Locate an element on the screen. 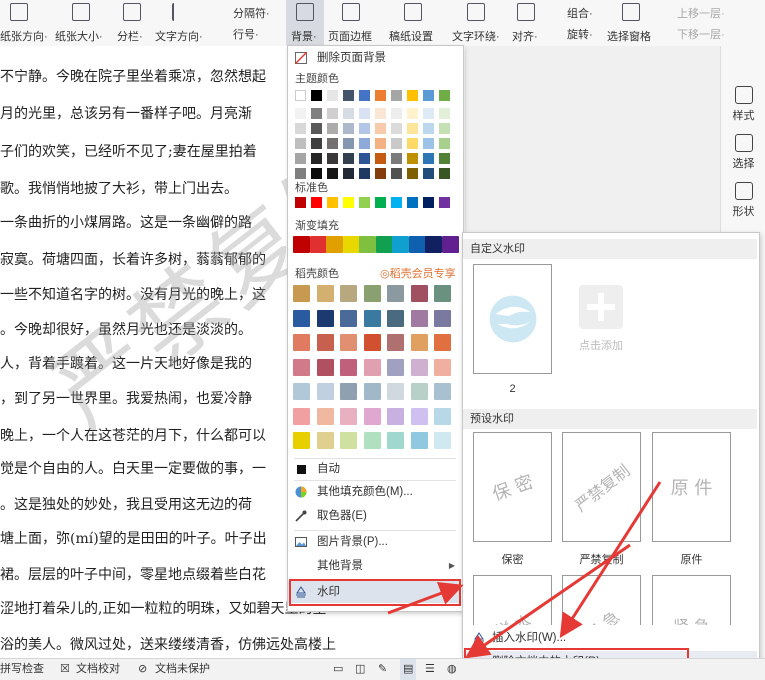  page-view-icon: ▤ is located at coordinates (408, 669).